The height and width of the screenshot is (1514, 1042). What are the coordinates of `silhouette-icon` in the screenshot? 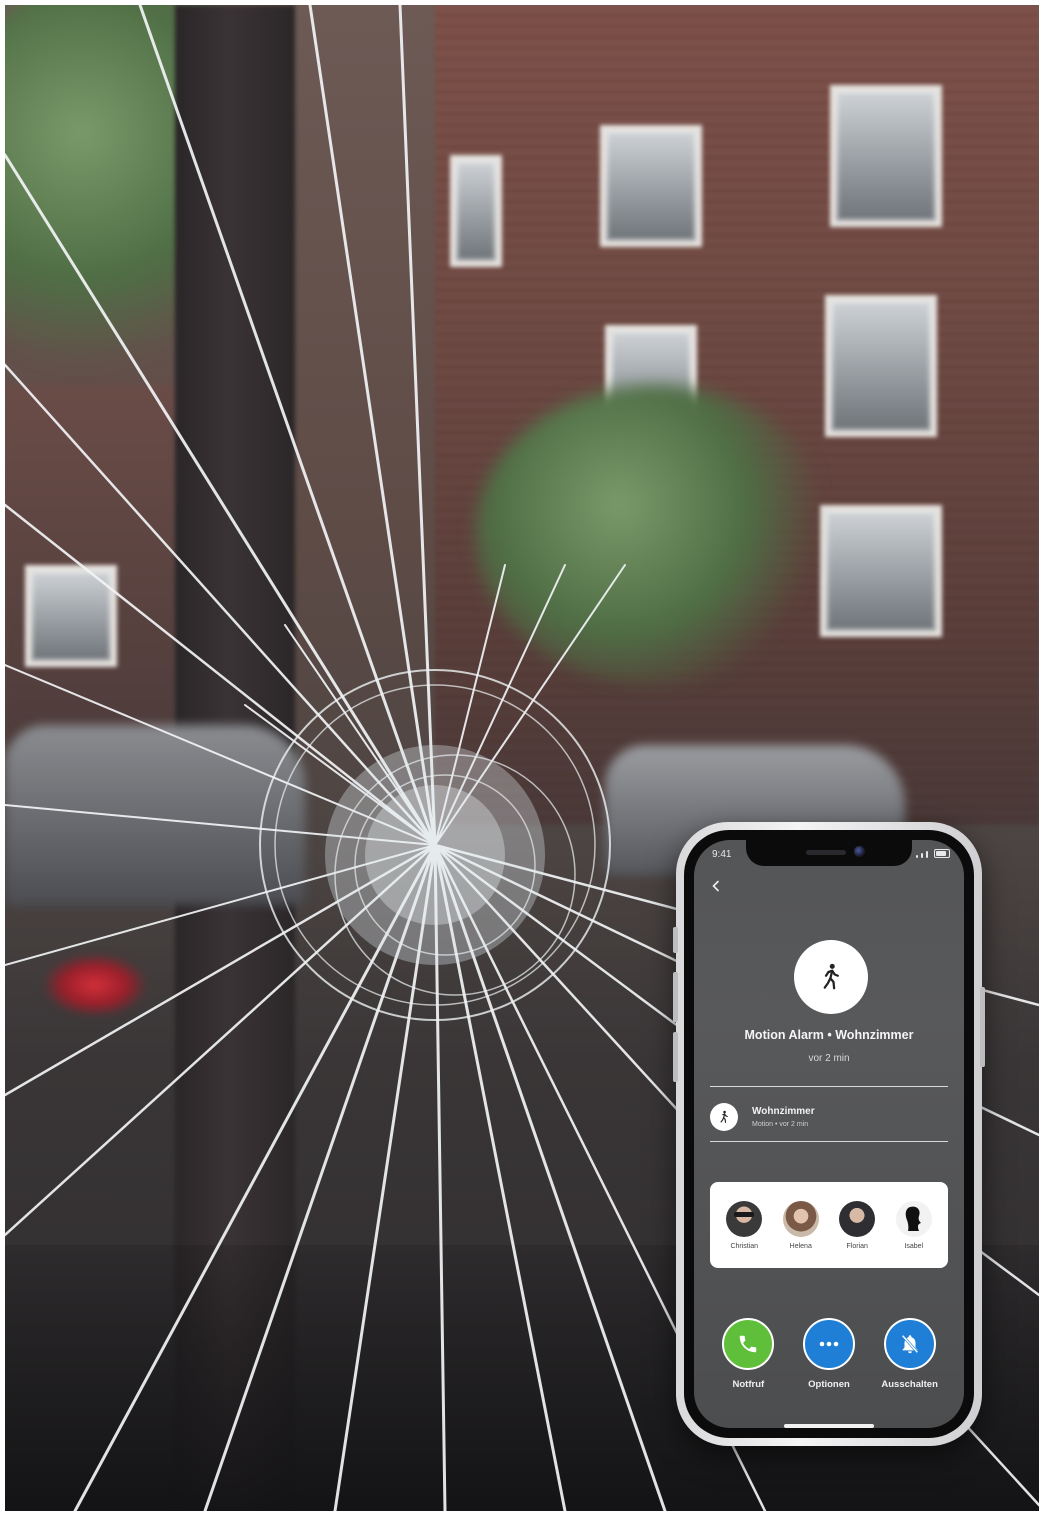 It's located at (913, 1218).